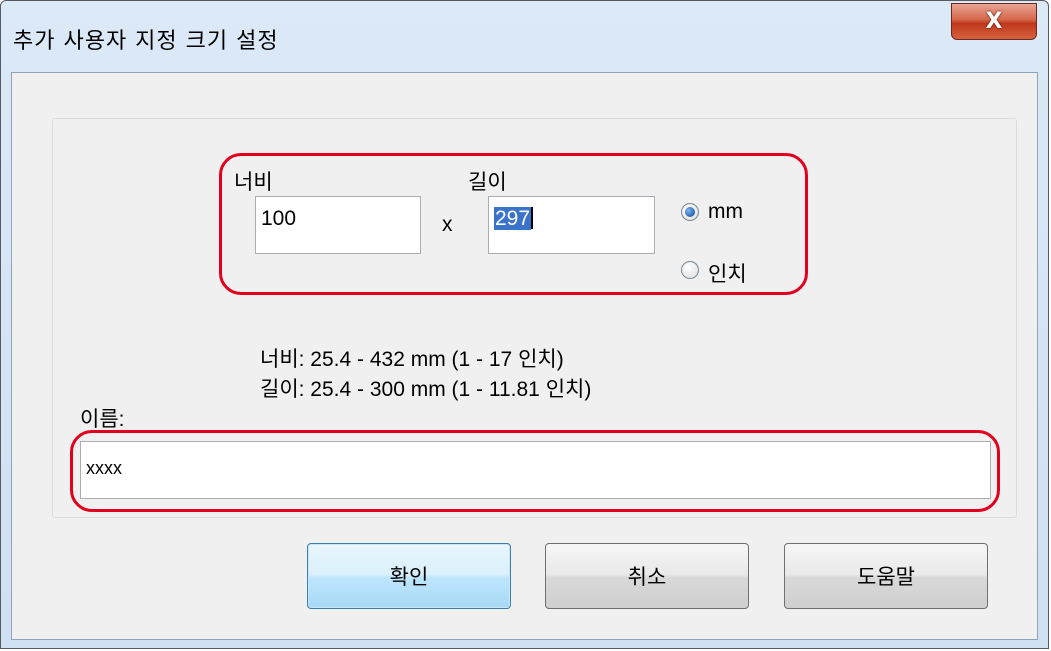 The height and width of the screenshot is (651, 1051). I want to click on width-range-info: 너비: 25.4 - 432 mm (1 - 17 인치), so click(412, 359).